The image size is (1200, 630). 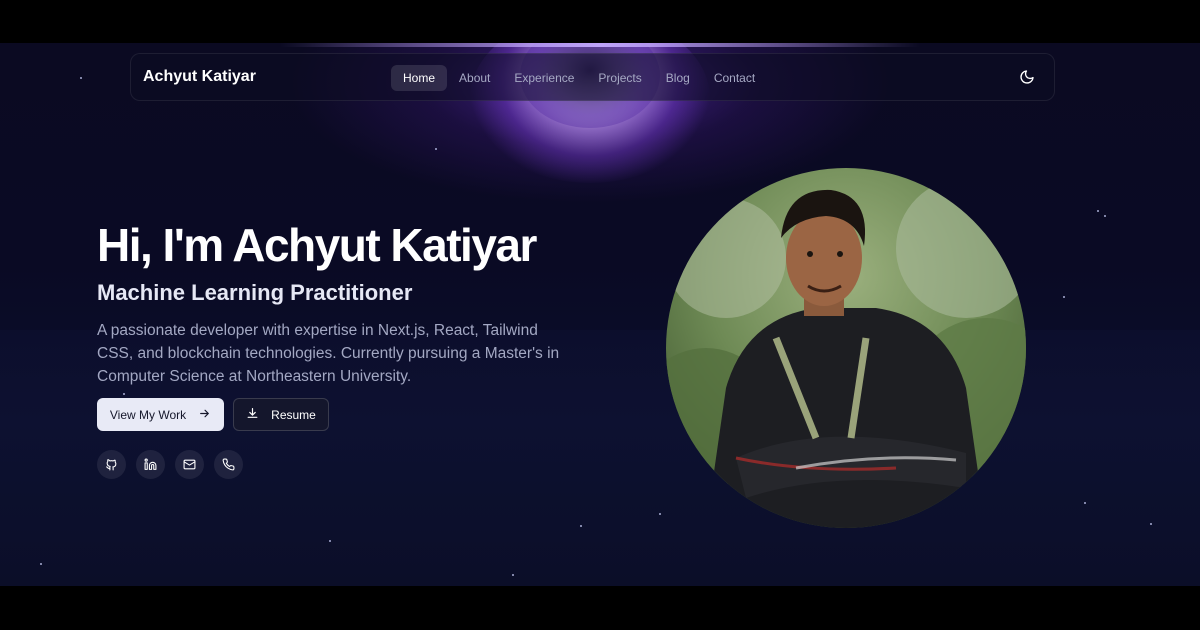 I want to click on letterbox-bottom, so click(x=600, y=608).